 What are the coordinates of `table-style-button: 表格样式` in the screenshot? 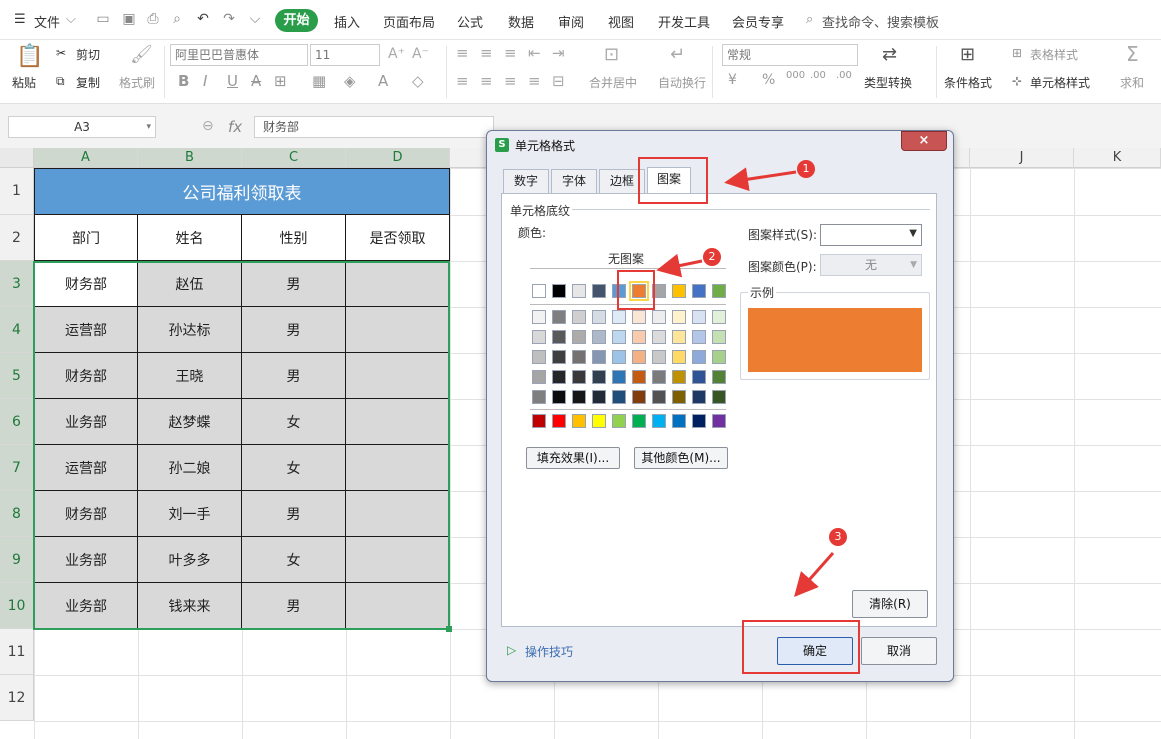 It's located at (1054, 54).